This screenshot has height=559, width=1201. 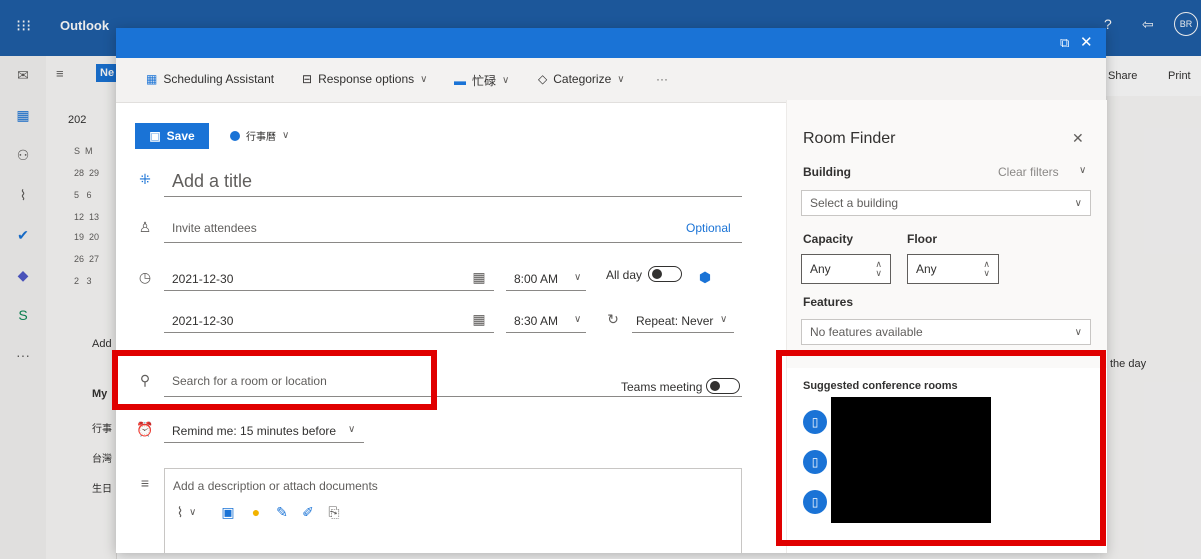 I want to click on save-button: ▣ Save, so click(x=172, y=136).